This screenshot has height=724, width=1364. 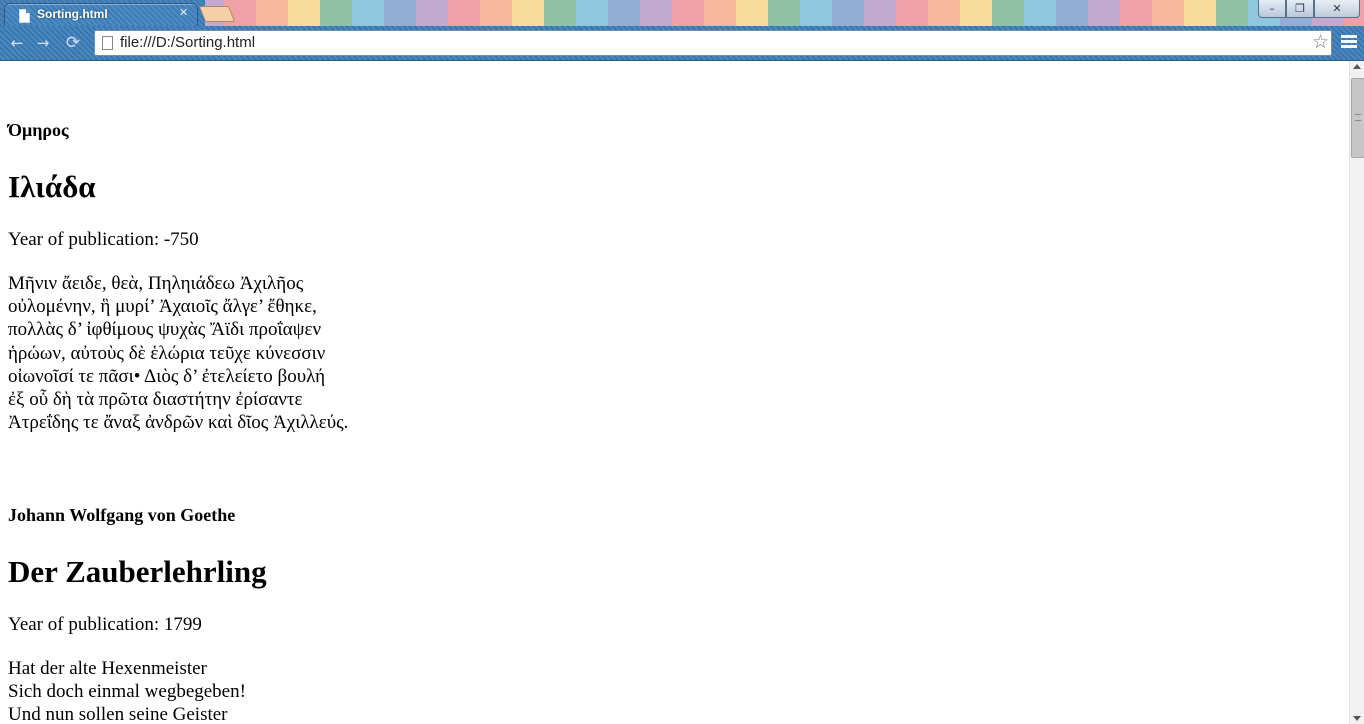 What do you see at coordinates (1337, 9) in the screenshot?
I see `close-window-button: ✕` at bounding box center [1337, 9].